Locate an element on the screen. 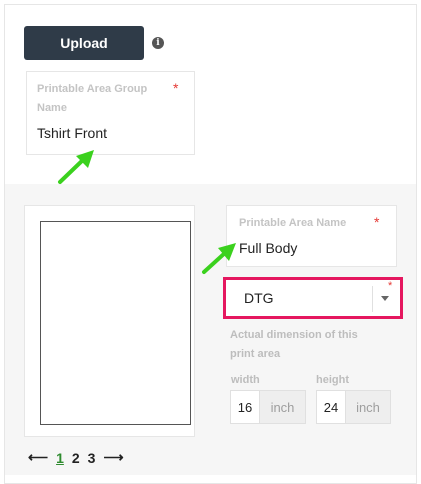 The width and height of the screenshot is (421, 484). page-link-1: 1 is located at coordinates (60, 458).